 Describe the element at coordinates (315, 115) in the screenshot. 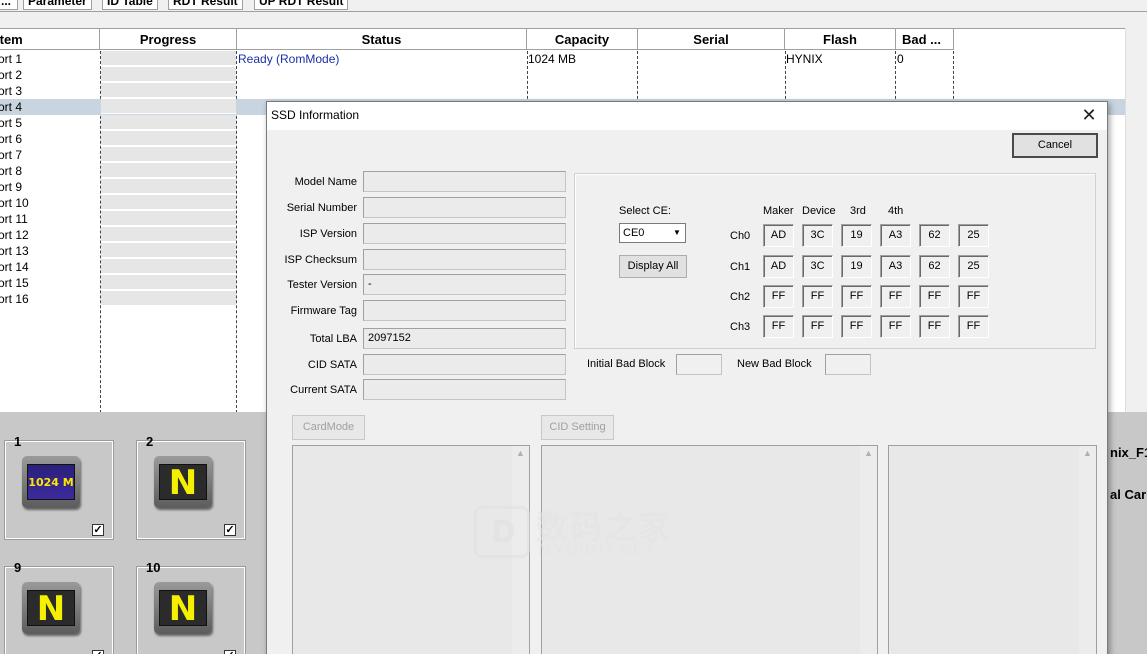

I see `dialog-title: SSD Information` at that location.